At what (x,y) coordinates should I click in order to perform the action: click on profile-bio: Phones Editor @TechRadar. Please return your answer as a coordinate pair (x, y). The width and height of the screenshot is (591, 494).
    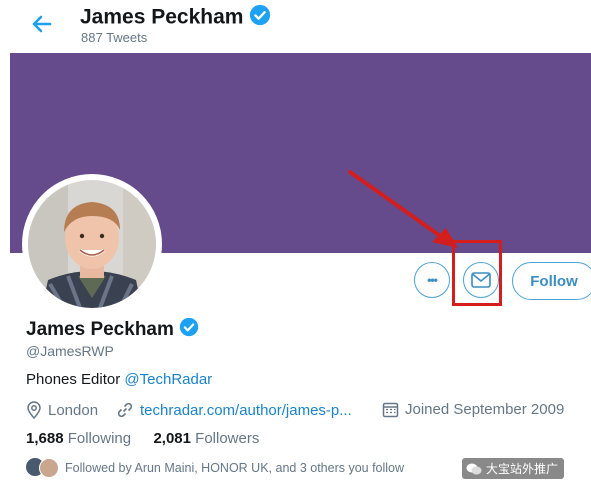
    Looking at the image, I should click on (119, 379).